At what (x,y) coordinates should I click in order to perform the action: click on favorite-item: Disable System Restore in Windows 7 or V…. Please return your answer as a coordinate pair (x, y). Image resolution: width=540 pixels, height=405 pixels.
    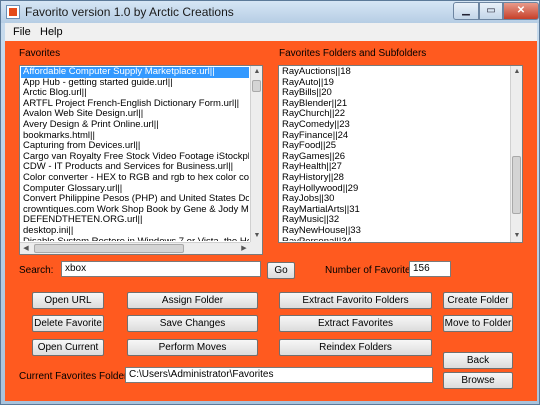
    Looking at the image, I should click on (135, 238).